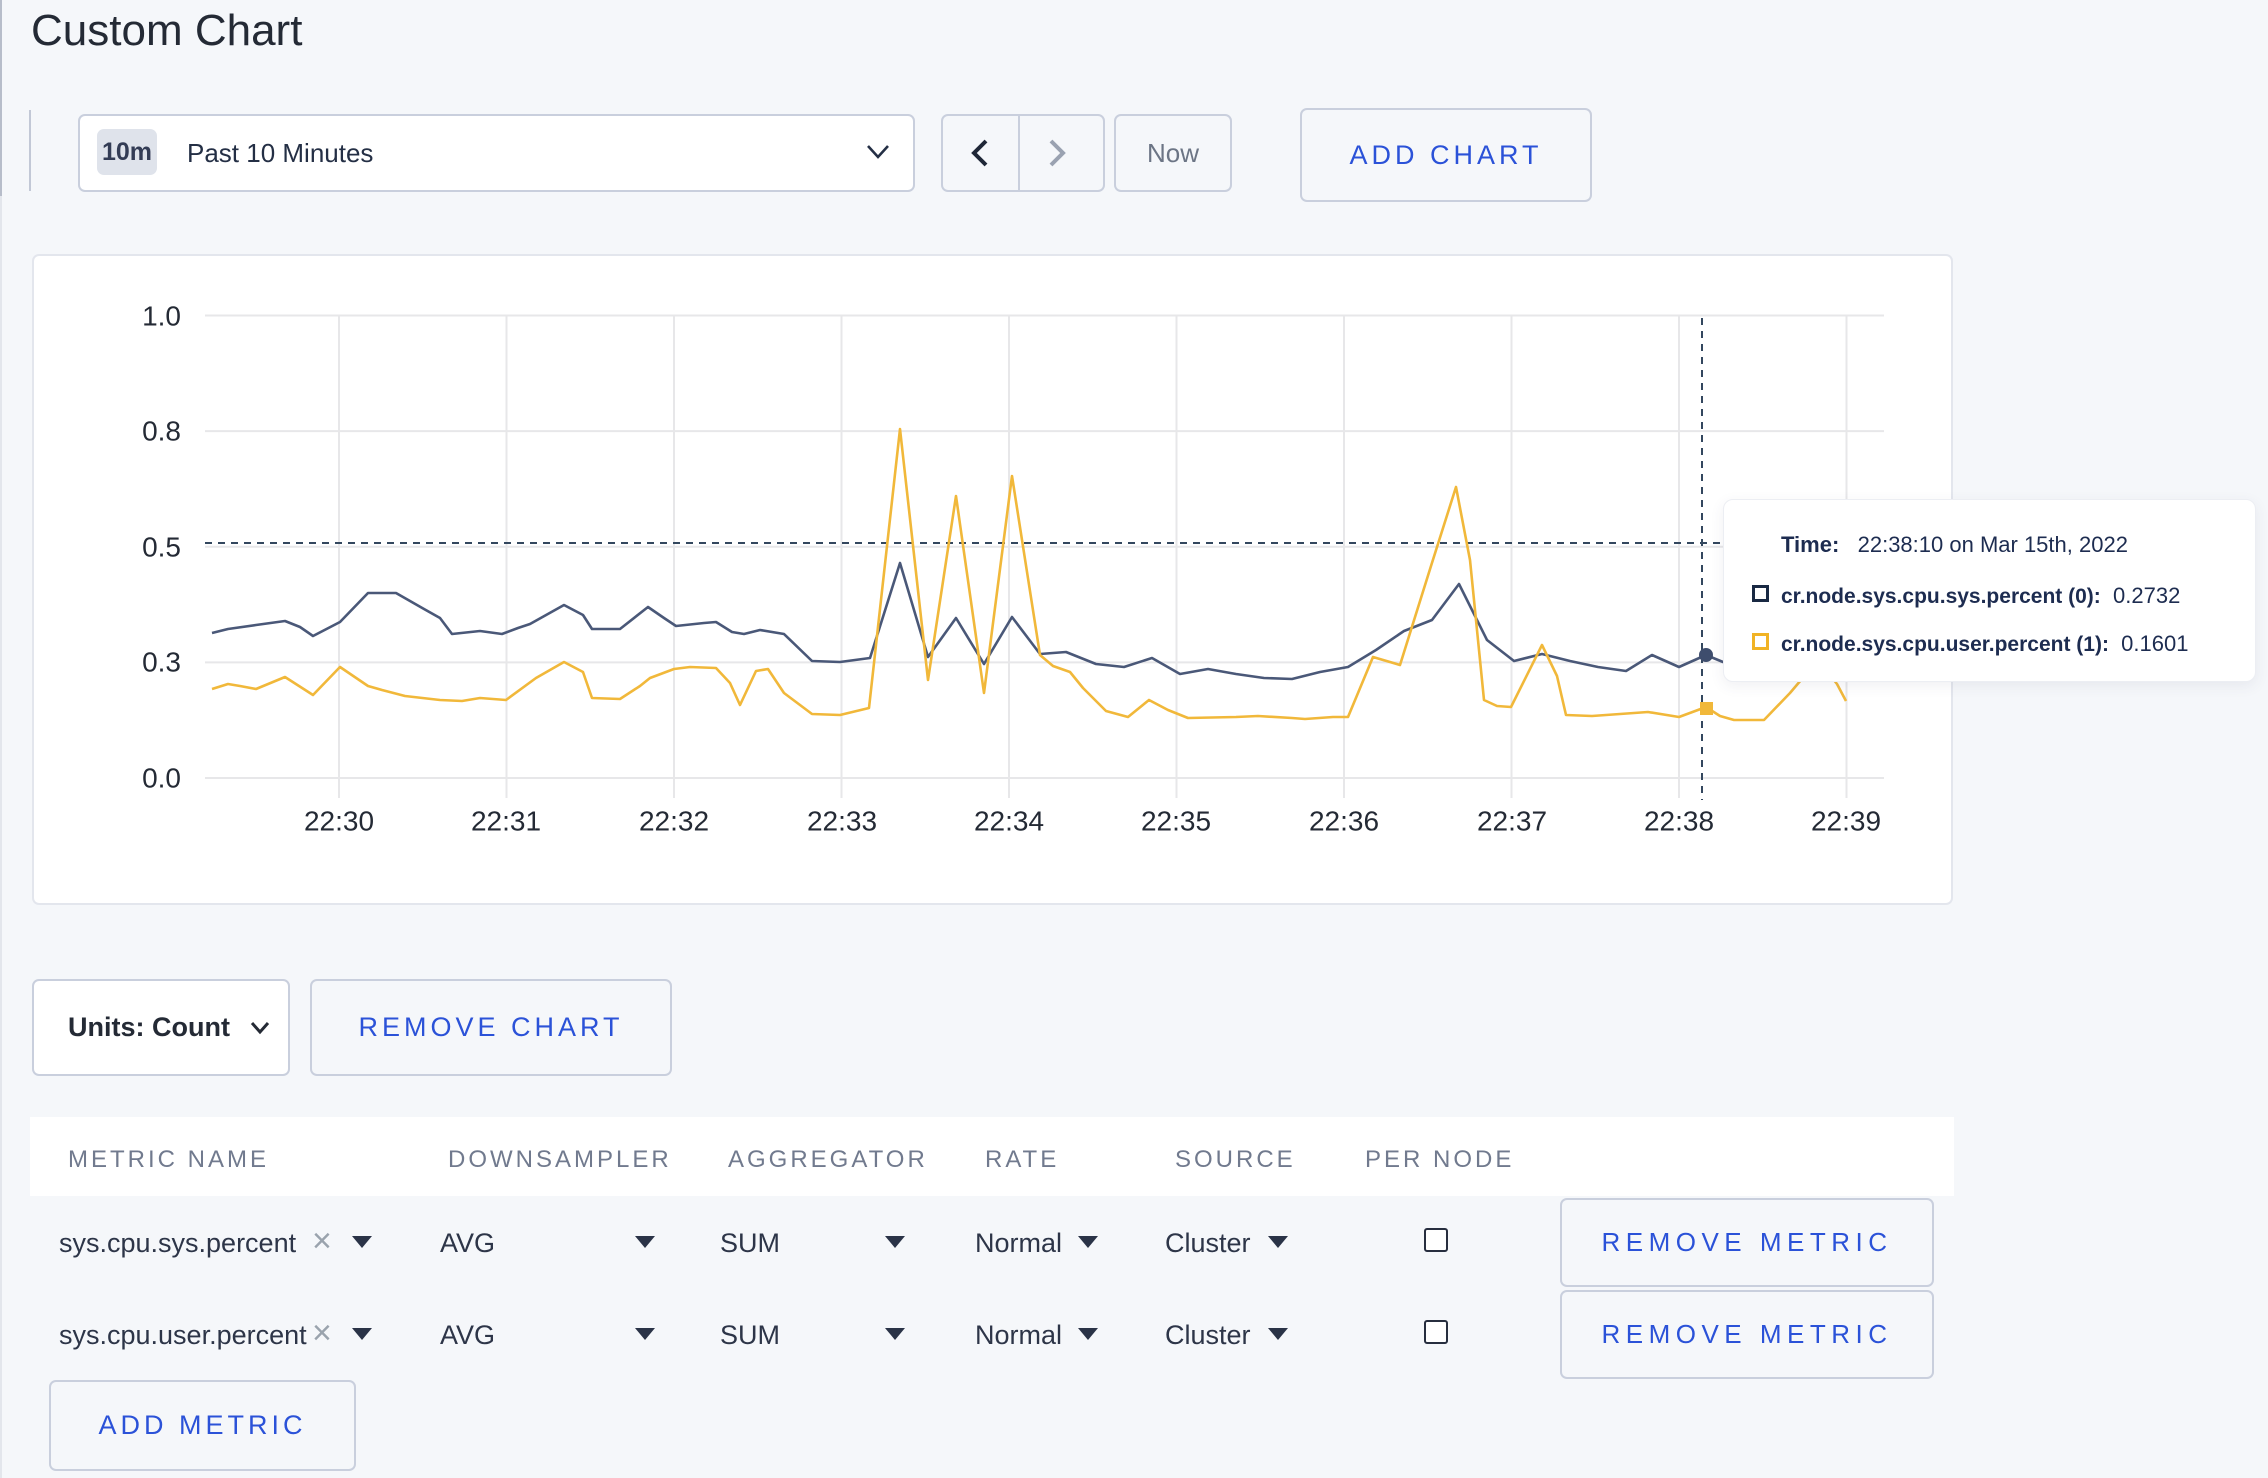 This screenshot has height=1478, width=2268. What do you see at coordinates (161, 547) in the screenshot?
I see `svg-text: 0.5` at bounding box center [161, 547].